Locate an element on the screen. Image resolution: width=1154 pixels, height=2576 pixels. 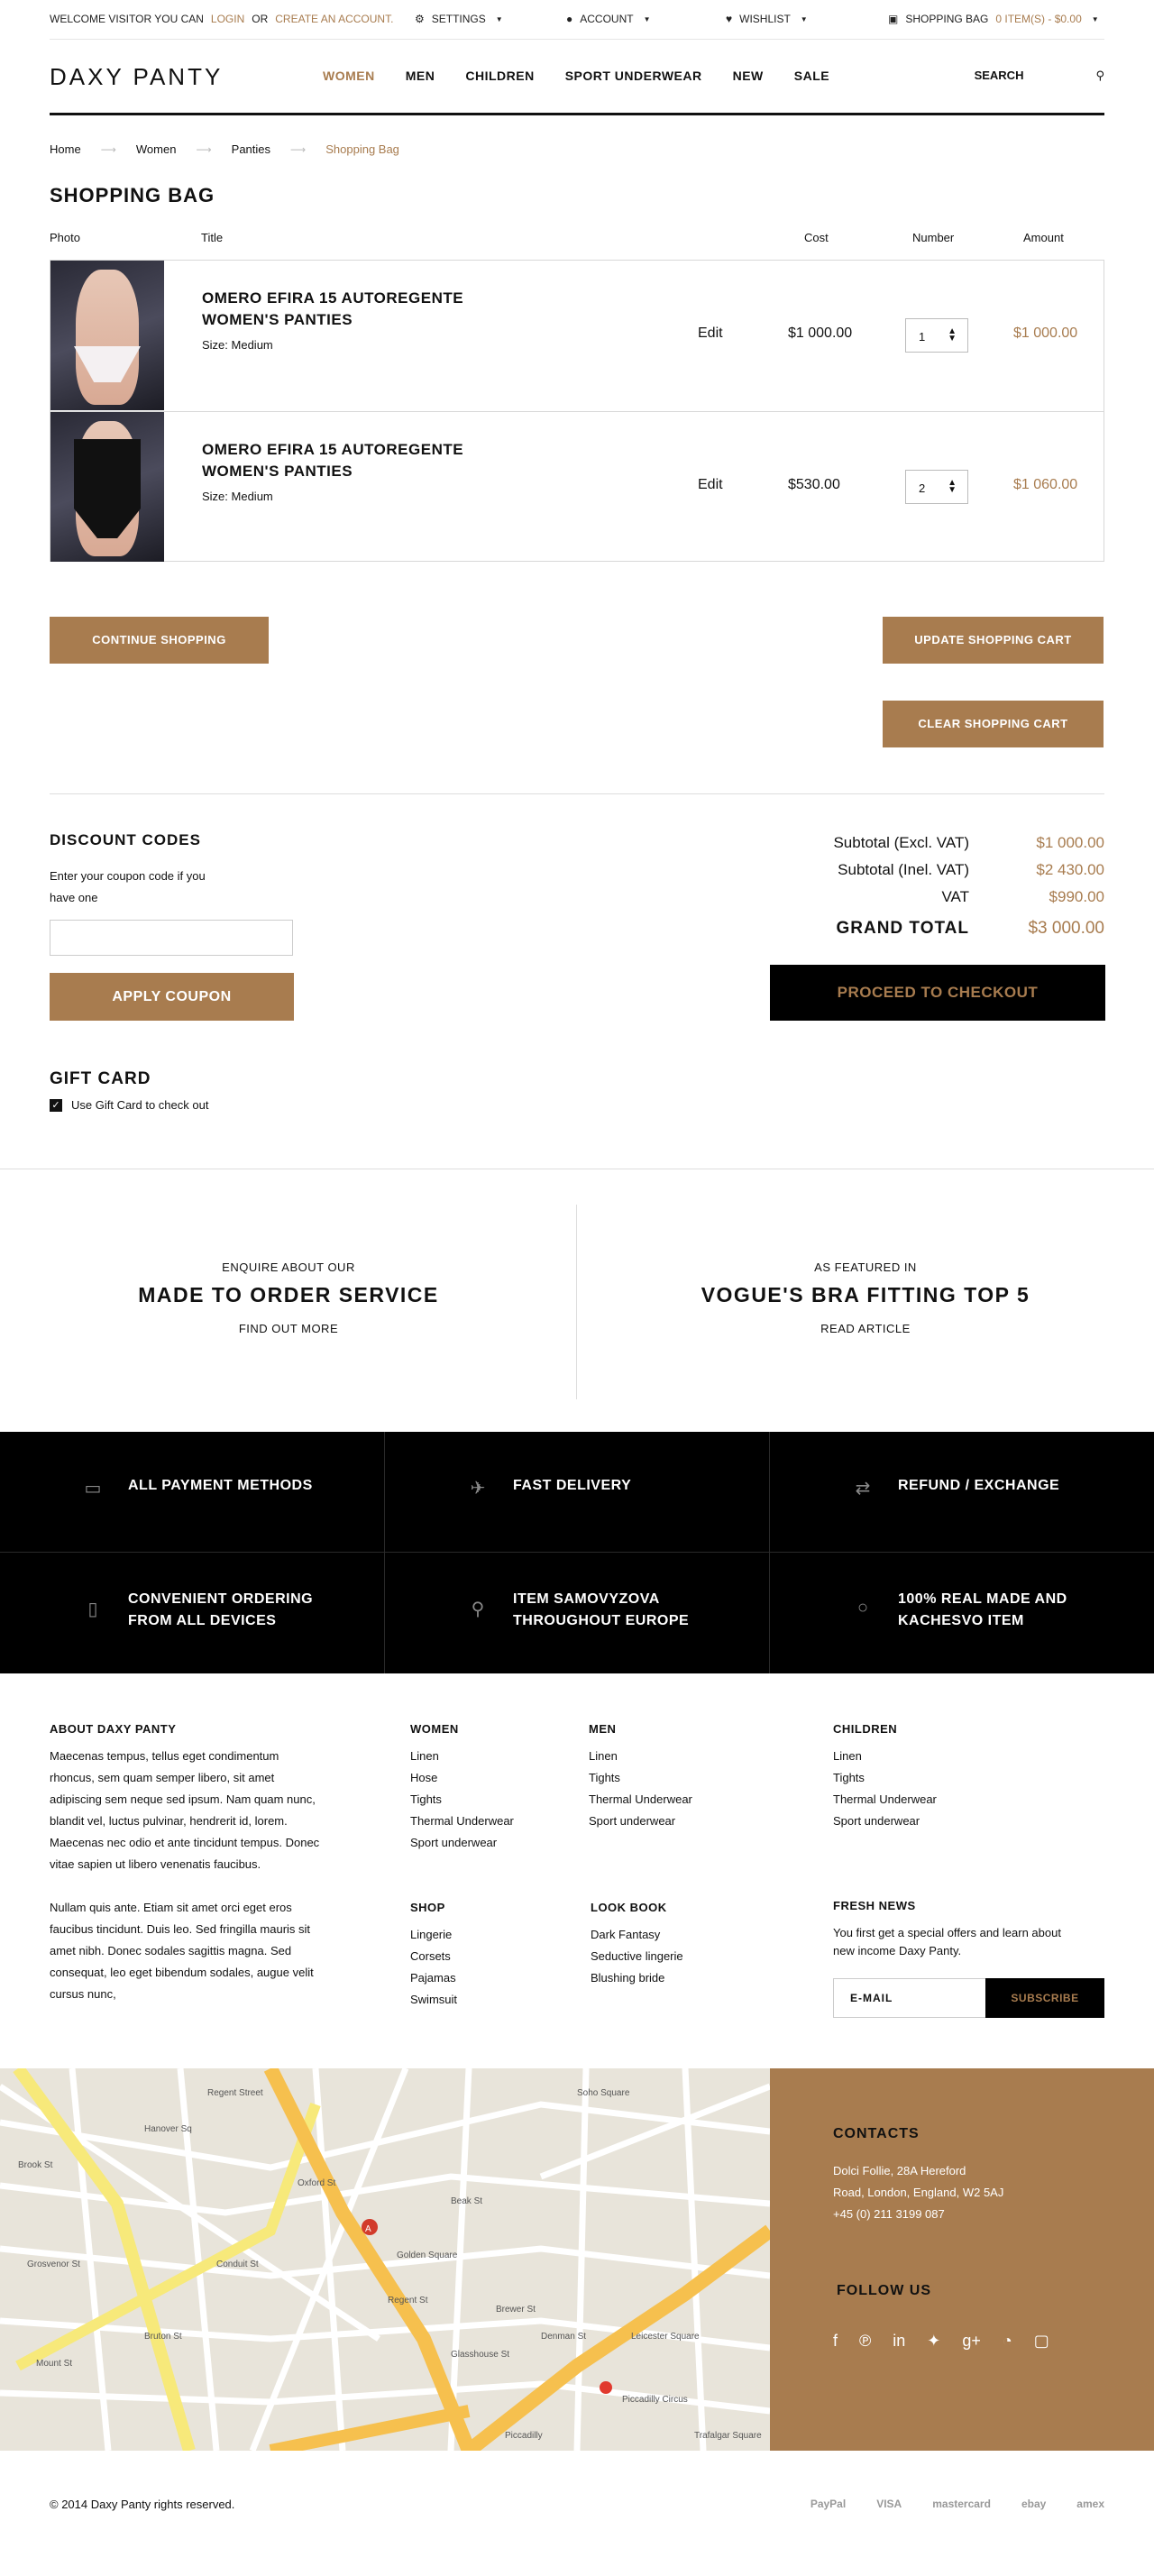
promo-kicker: ENQUIRE ABOUT OUR is located at coordinates (288, 1267).